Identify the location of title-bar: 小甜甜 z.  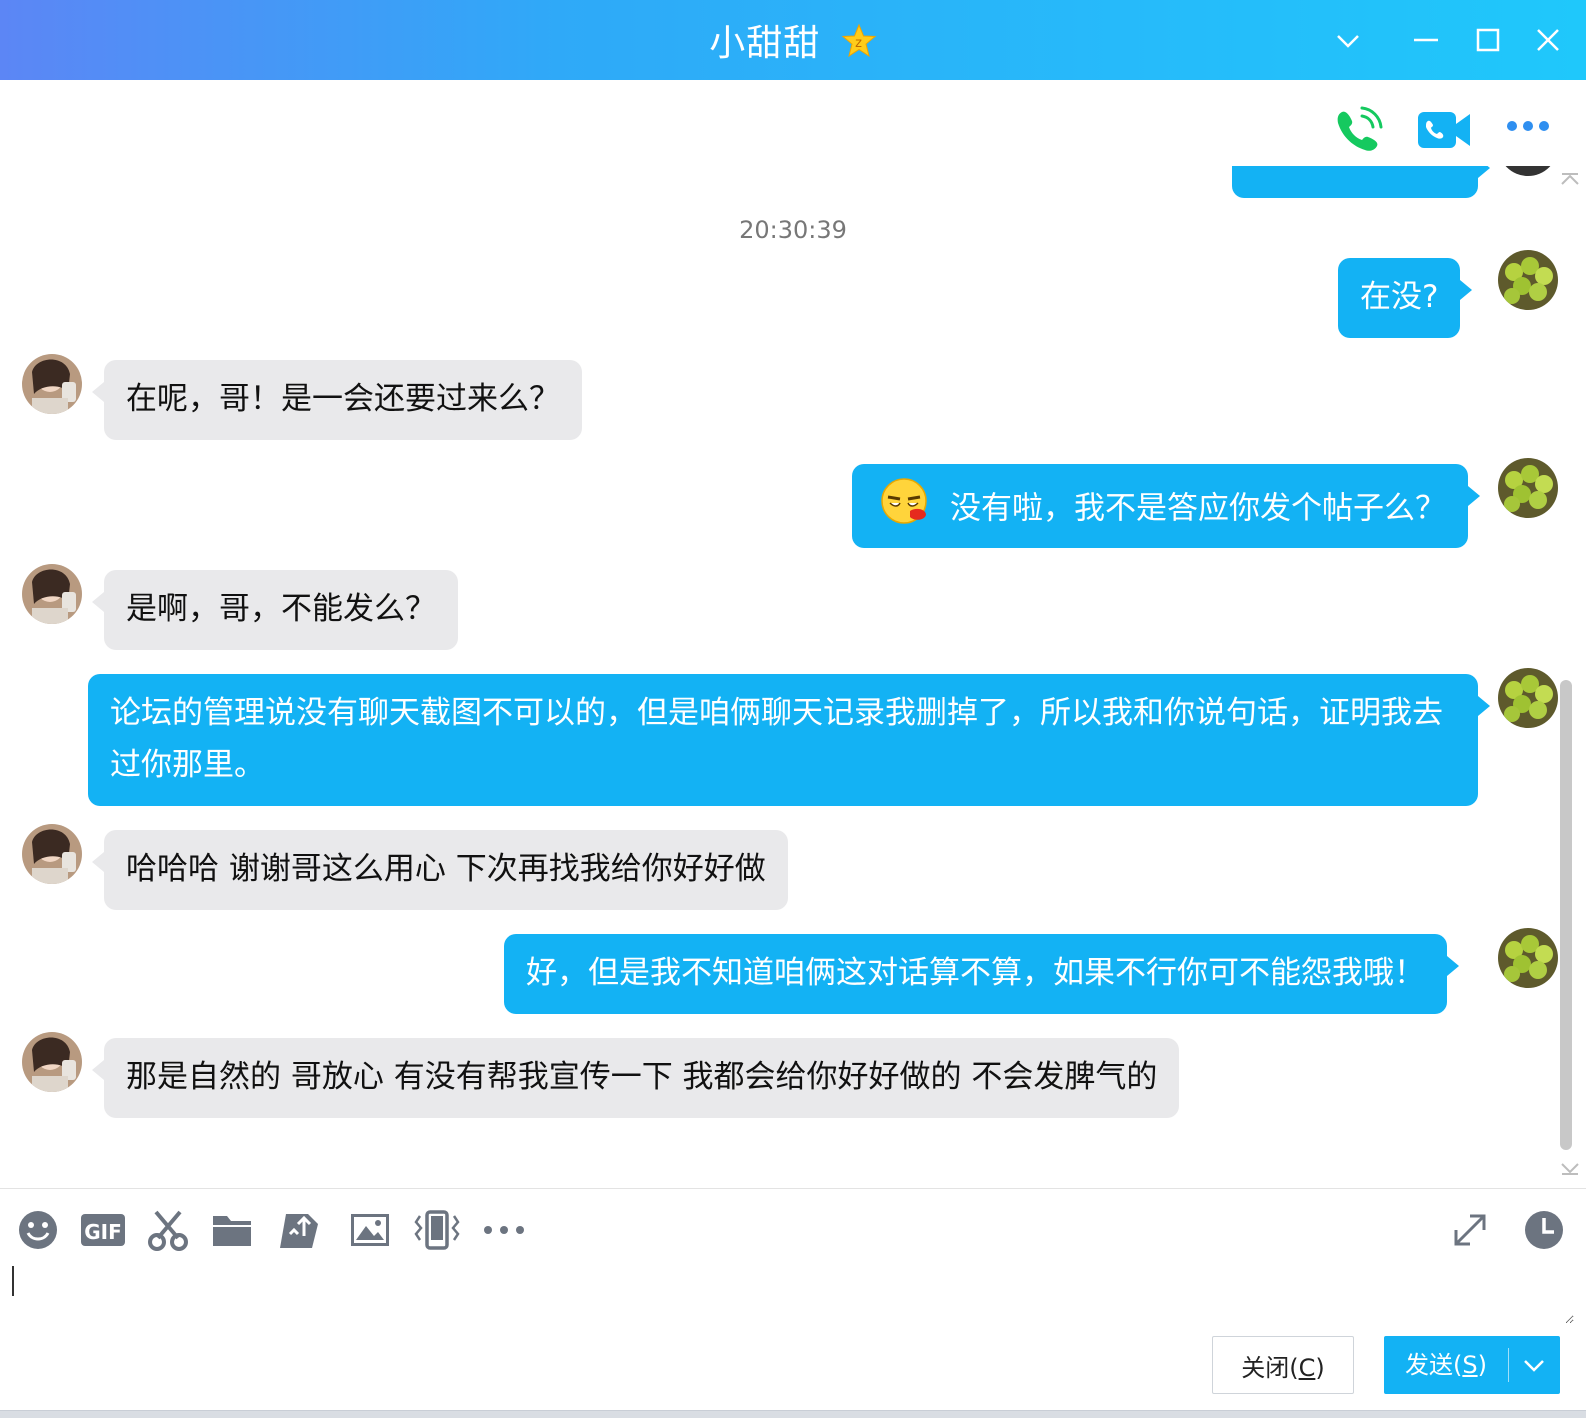
(793, 40).